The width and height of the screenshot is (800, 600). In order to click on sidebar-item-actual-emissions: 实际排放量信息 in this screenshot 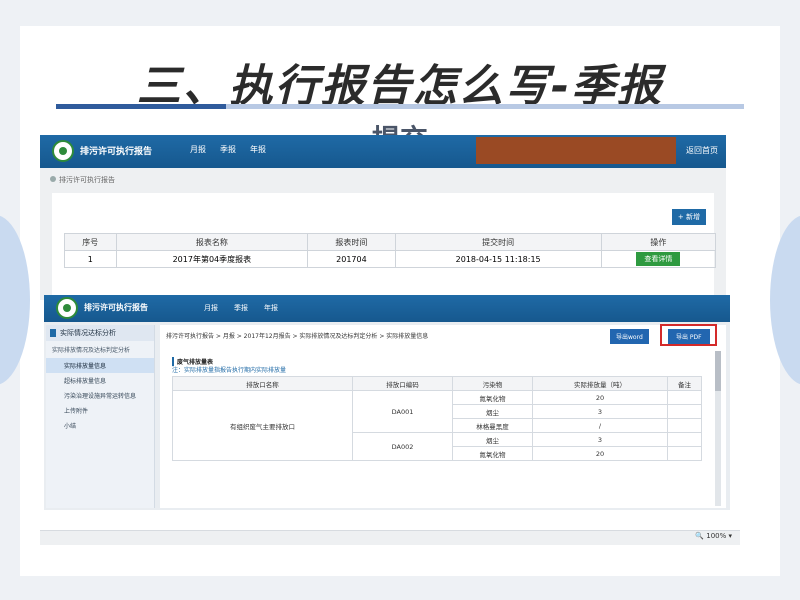, I will do `click(100, 365)`.